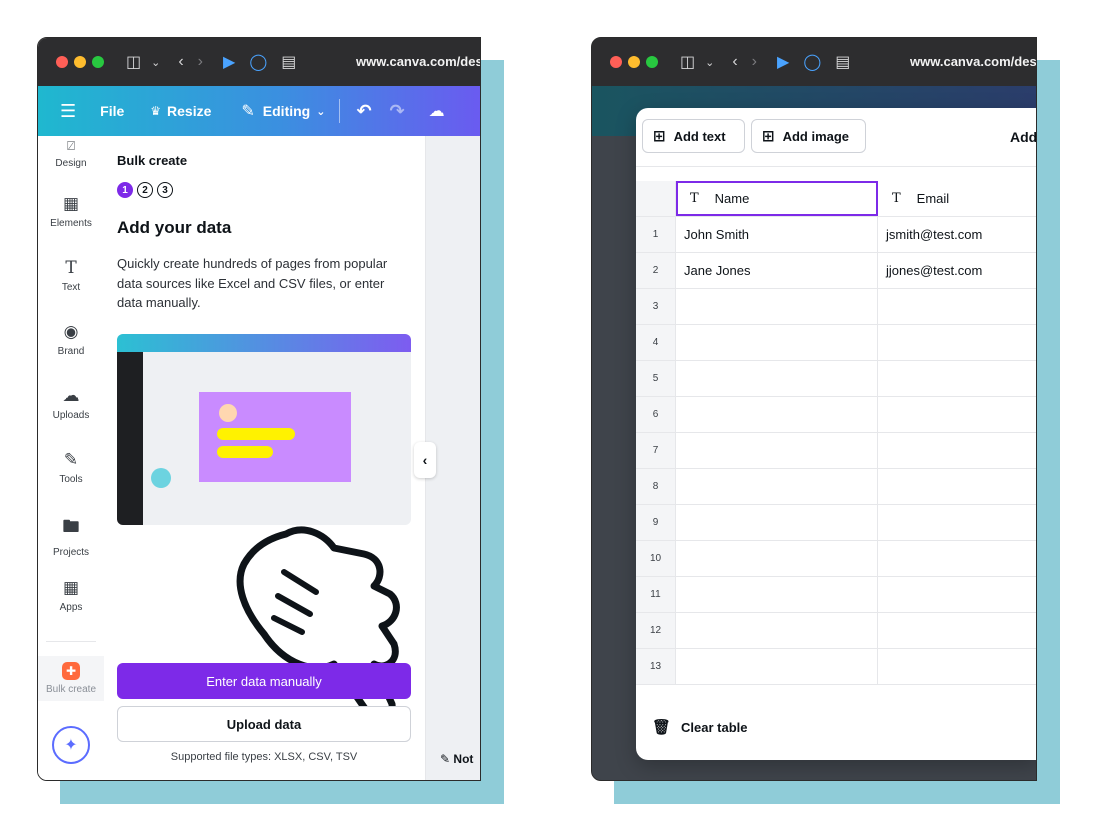  Describe the element at coordinates (777, 270) in the screenshot. I see `name-cell: Jane Jones` at that location.